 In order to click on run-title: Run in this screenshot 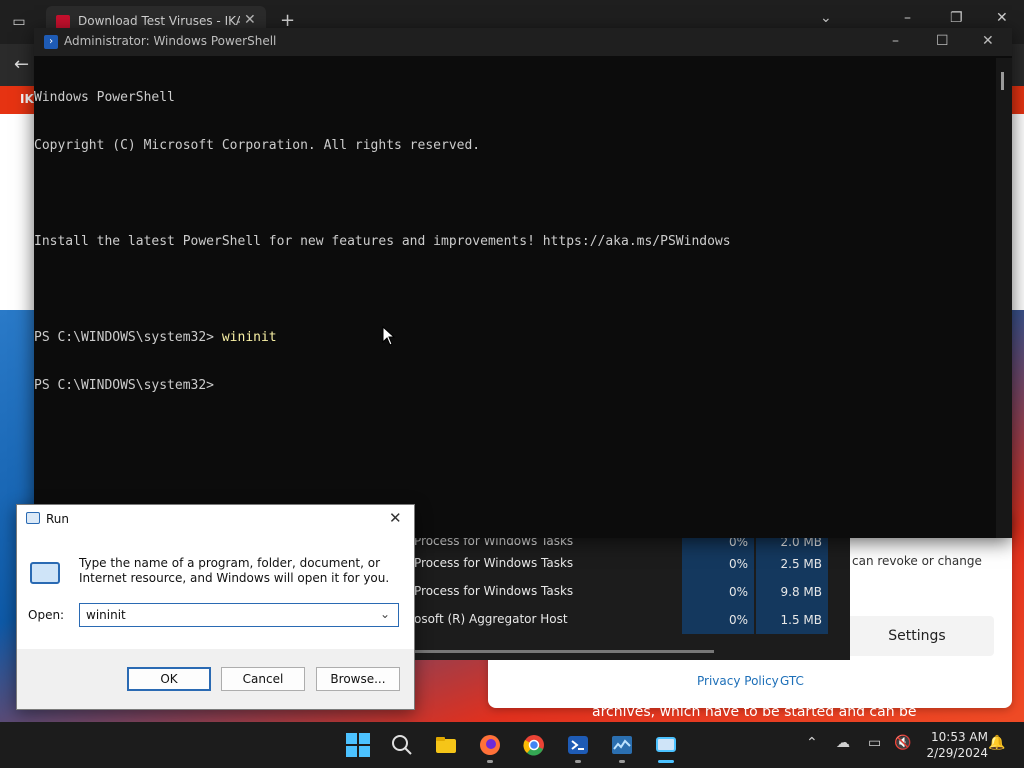, I will do `click(58, 519)`.